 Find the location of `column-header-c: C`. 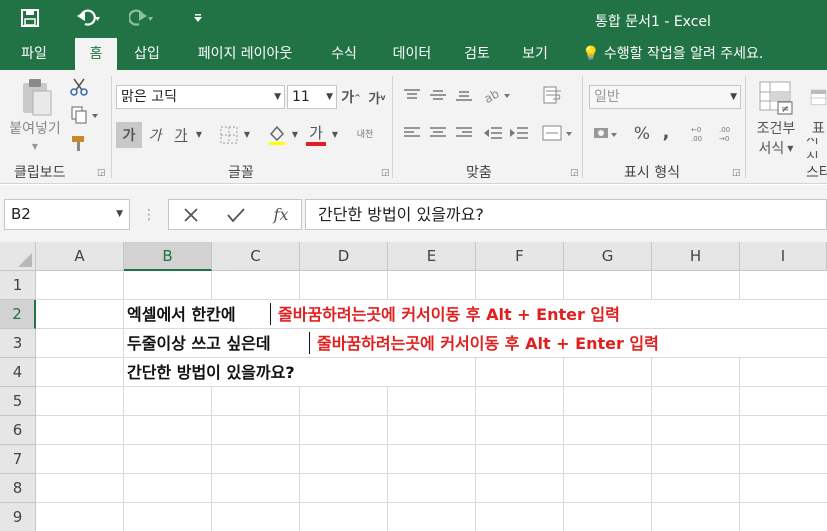

column-header-c: C is located at coordinates (256, 256).